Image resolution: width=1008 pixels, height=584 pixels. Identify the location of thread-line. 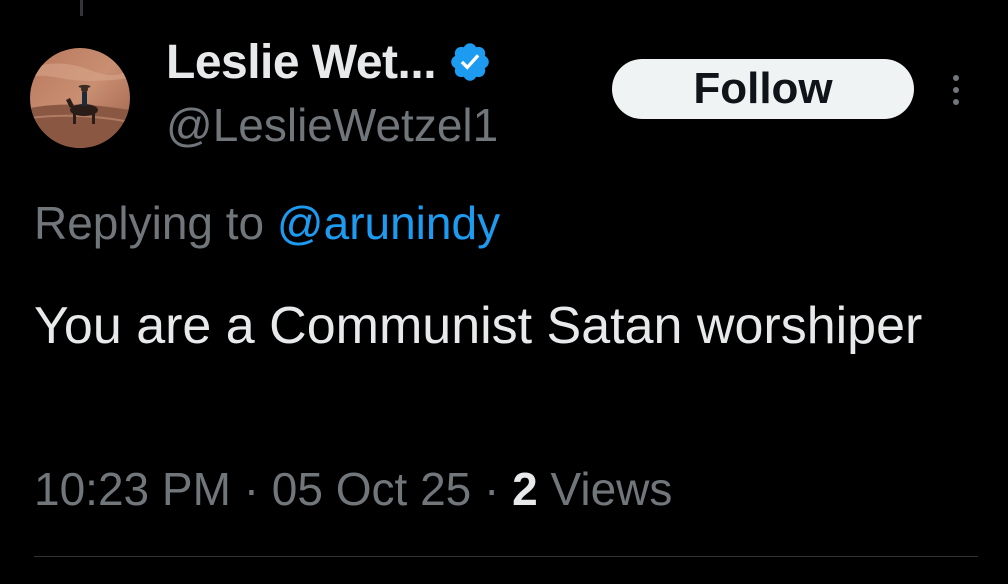
(81, 8).